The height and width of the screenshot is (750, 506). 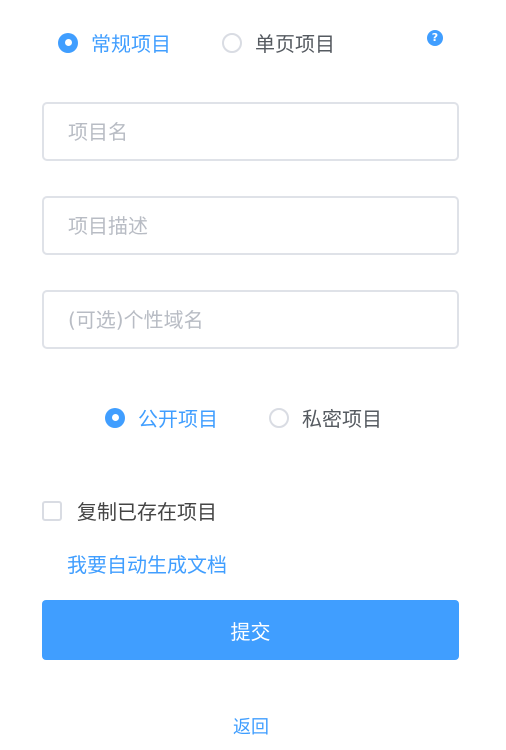 I want to click on back-link: 返回, so click(x=251, y=726).